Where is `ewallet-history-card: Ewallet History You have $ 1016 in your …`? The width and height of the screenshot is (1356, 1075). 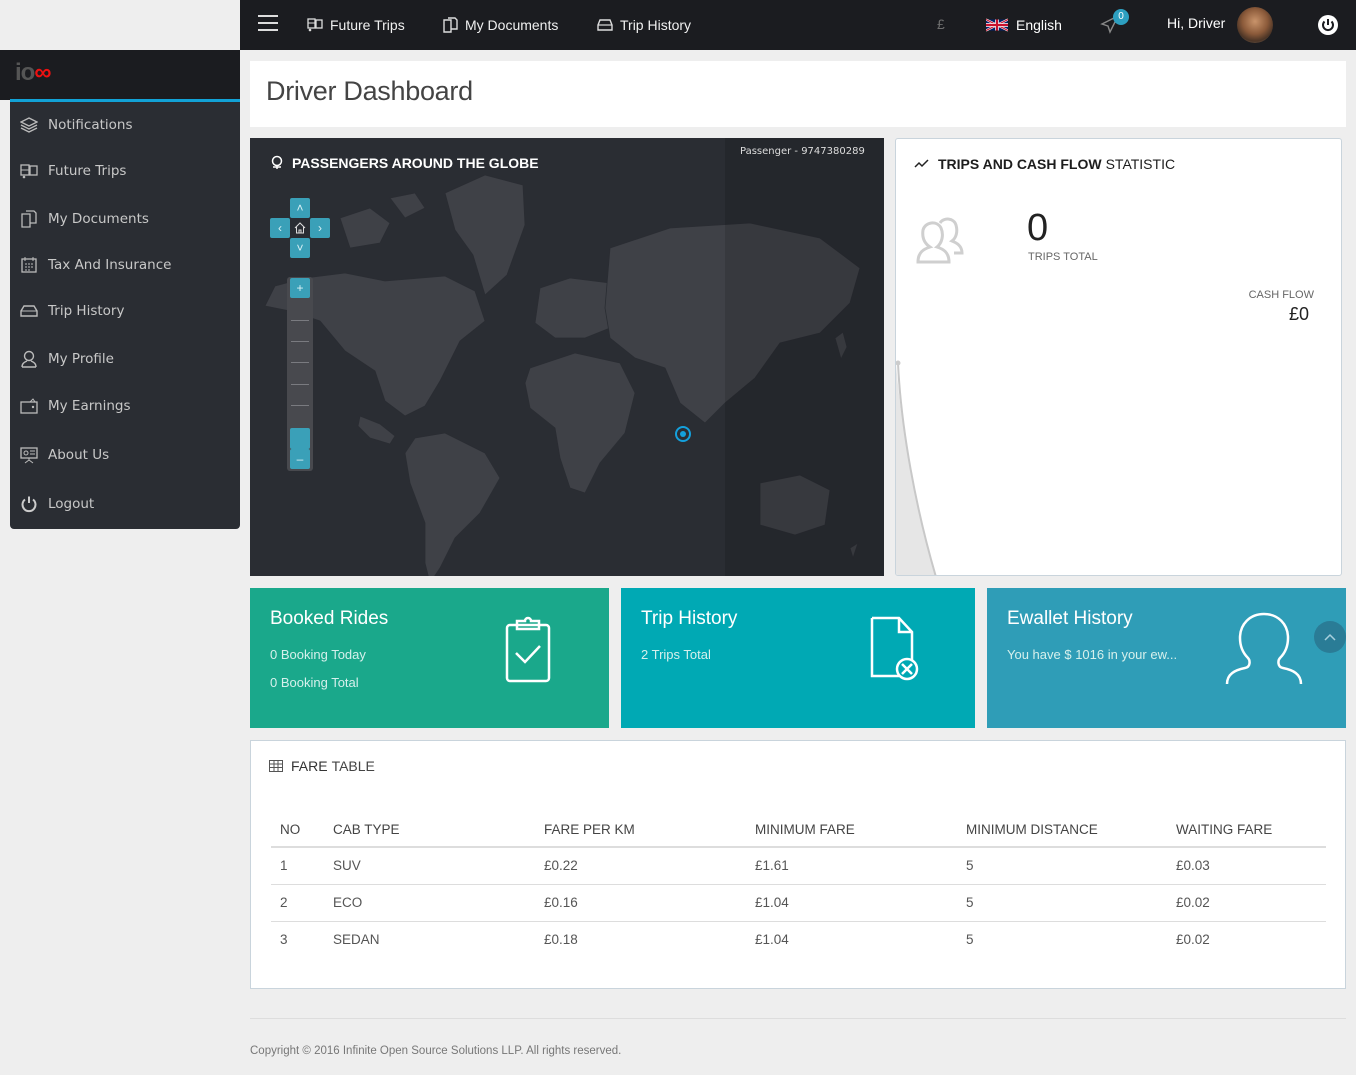 ewallet-history-card: Ewallet History You have $ 1016 in your … is located at coordinates (1166, 658).